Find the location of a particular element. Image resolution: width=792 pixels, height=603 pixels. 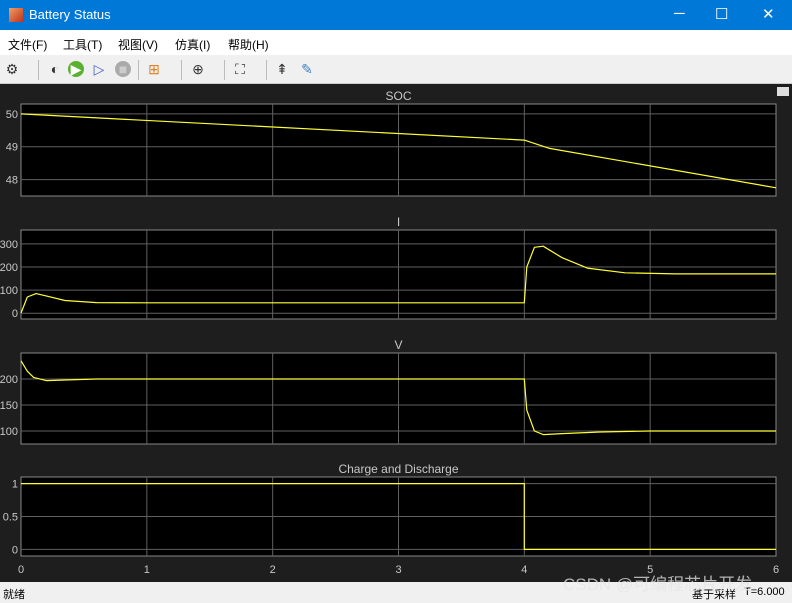

x-tick-label: 2 is located at coordinates (273, 570).